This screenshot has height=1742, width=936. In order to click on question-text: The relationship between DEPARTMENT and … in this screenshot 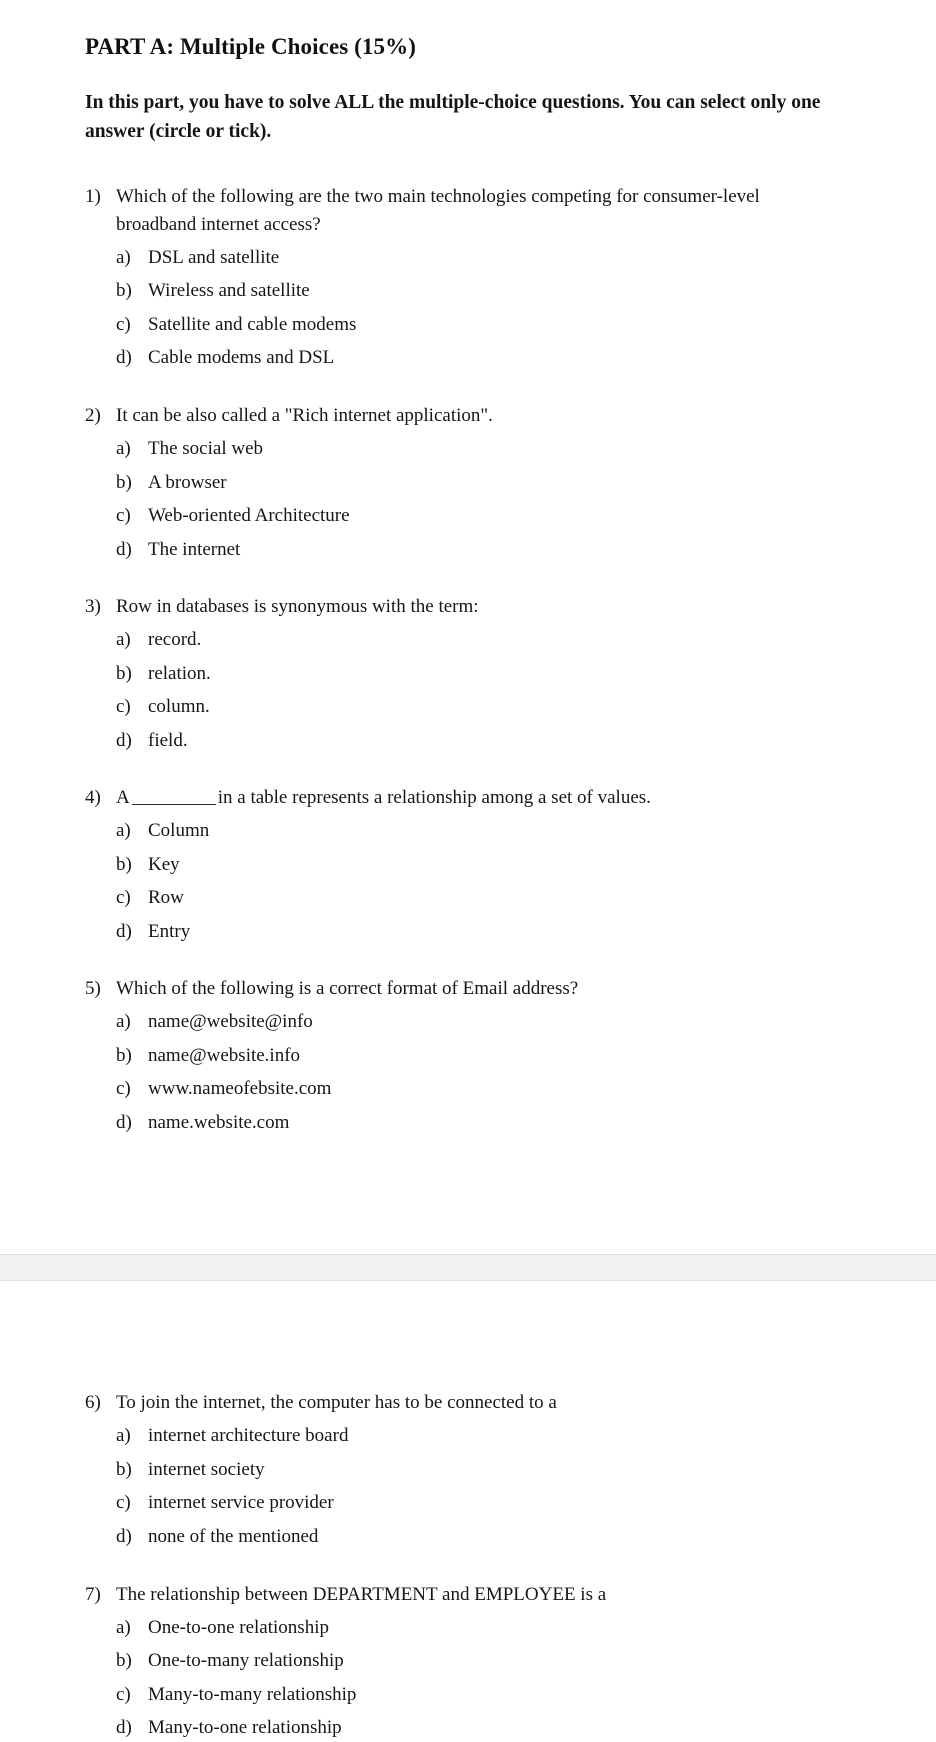, I will do `click(361, 1594)`.